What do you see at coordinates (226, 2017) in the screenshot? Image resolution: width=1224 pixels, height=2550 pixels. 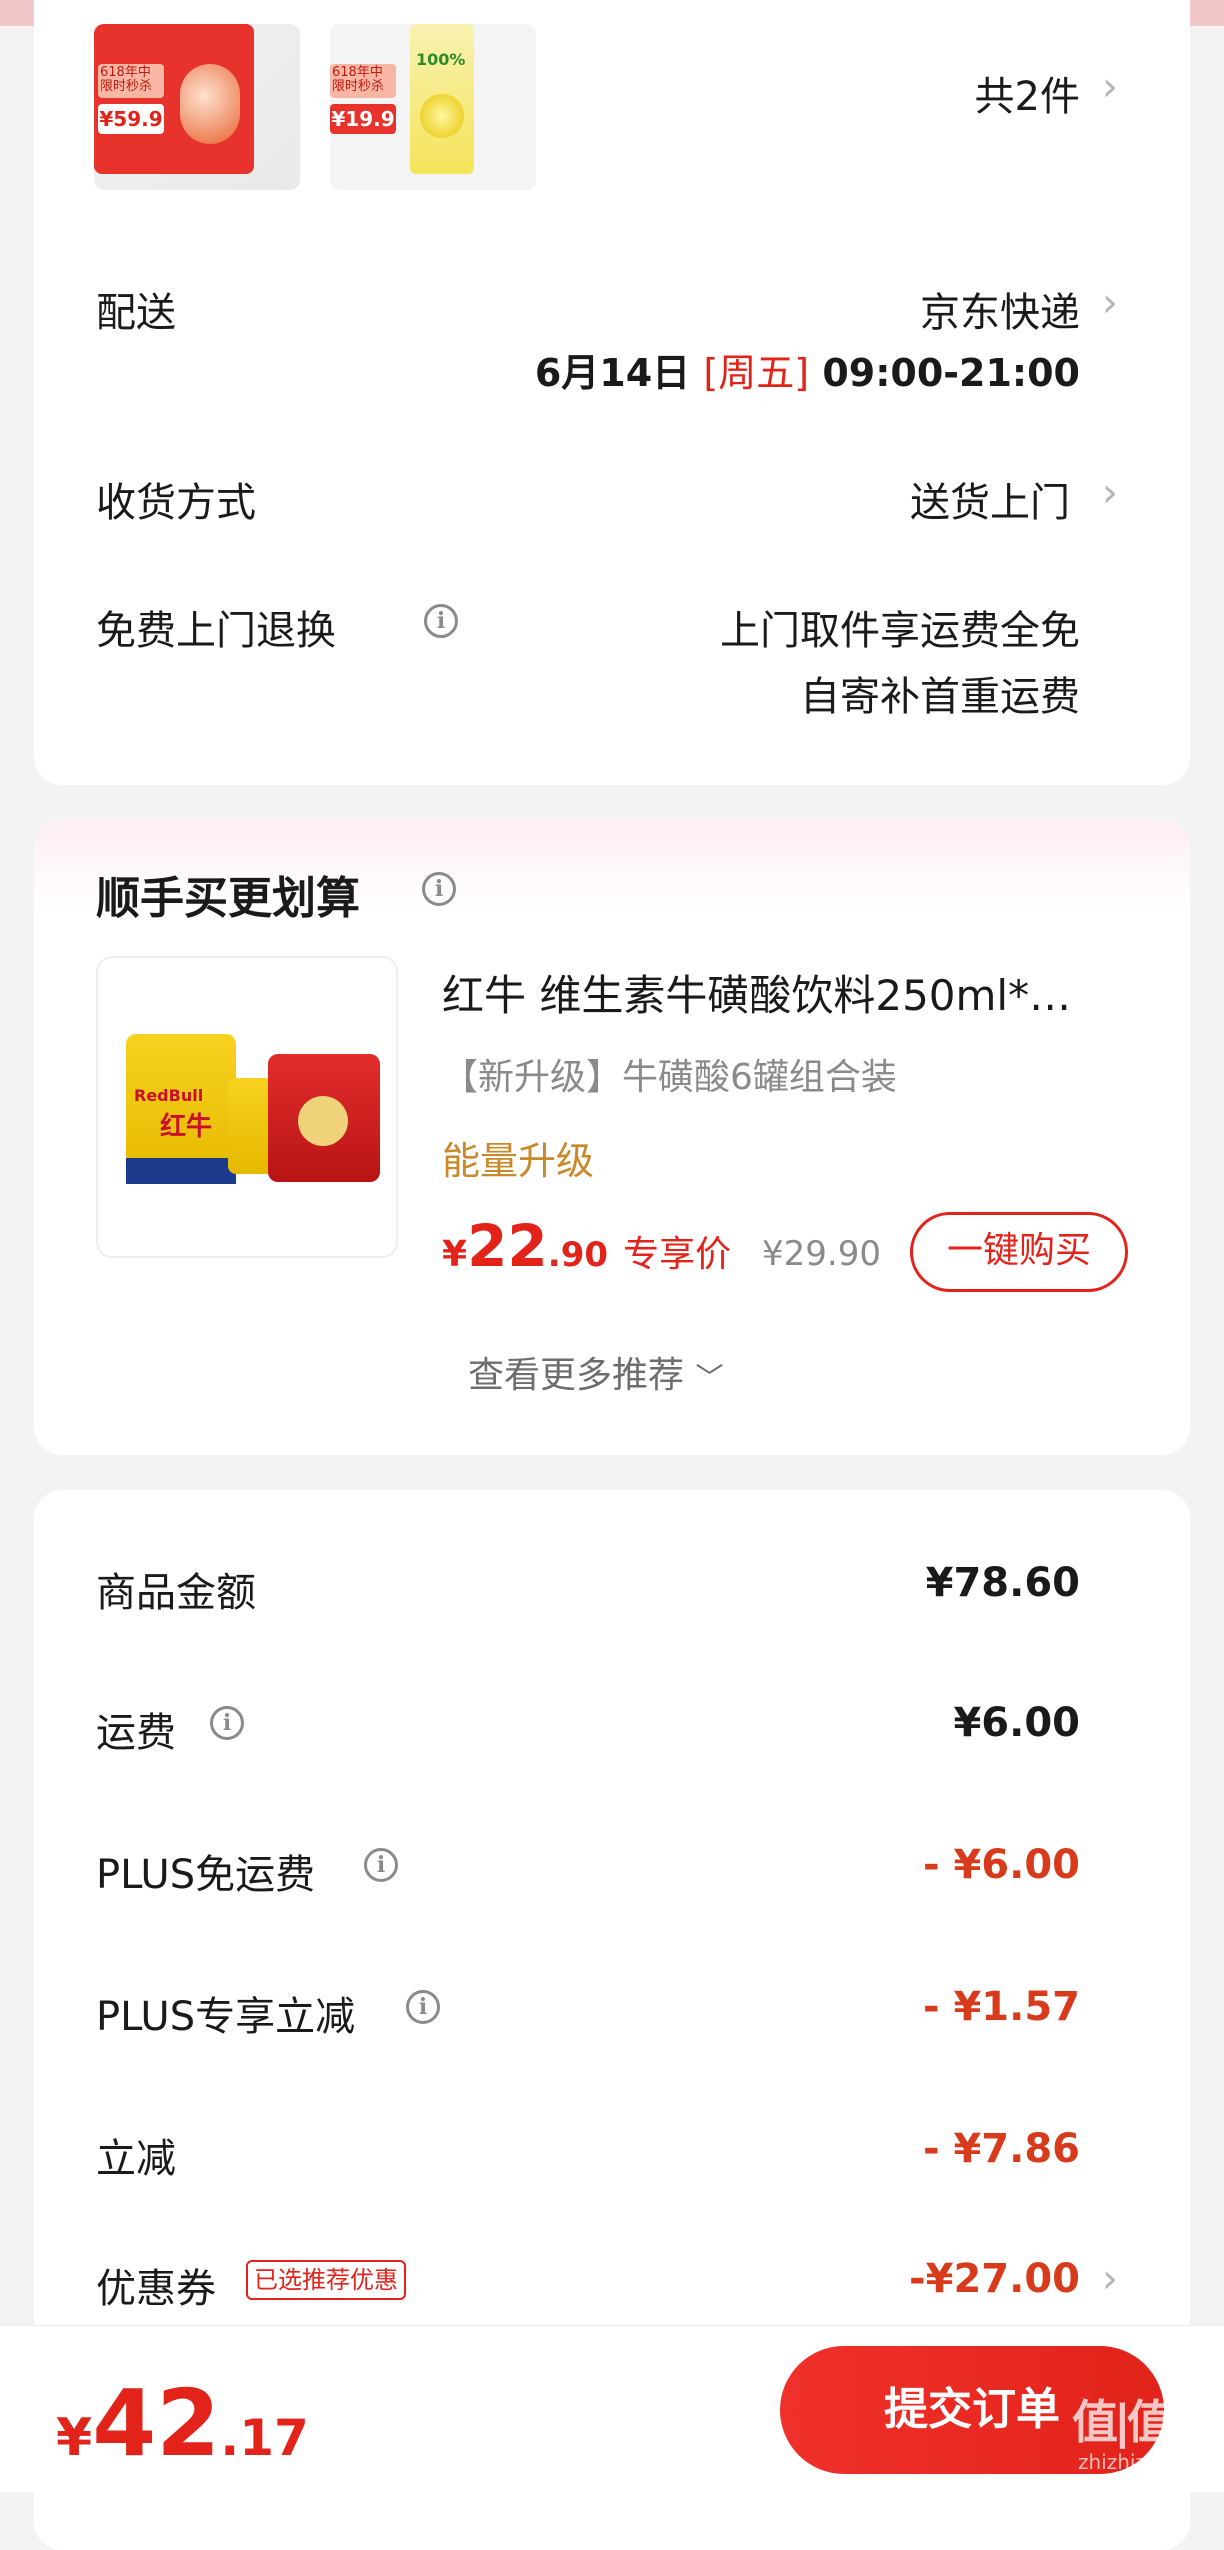 I see `plus-discount-label: PLUS专享立减` at bounding box center [226, 2017].